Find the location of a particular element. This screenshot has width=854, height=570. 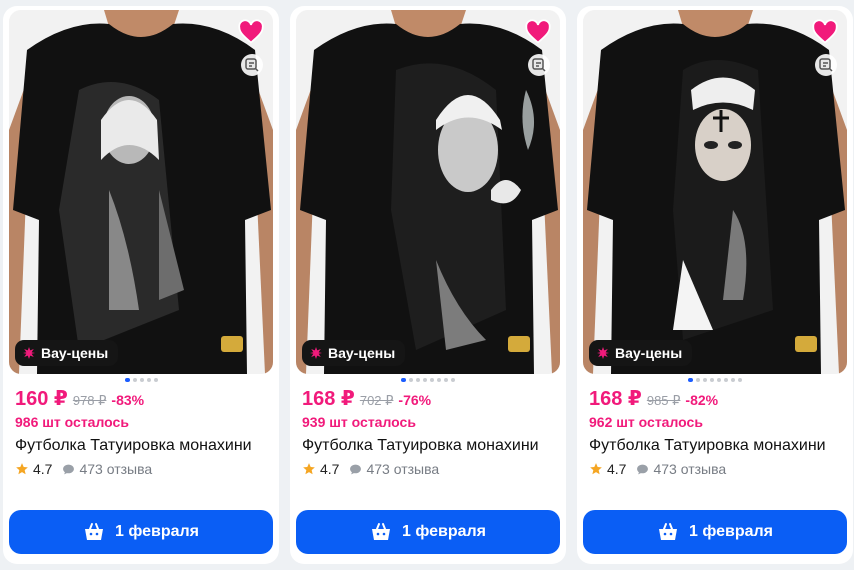

old-price: 978 ₽ is located at coordinates (89, 400).